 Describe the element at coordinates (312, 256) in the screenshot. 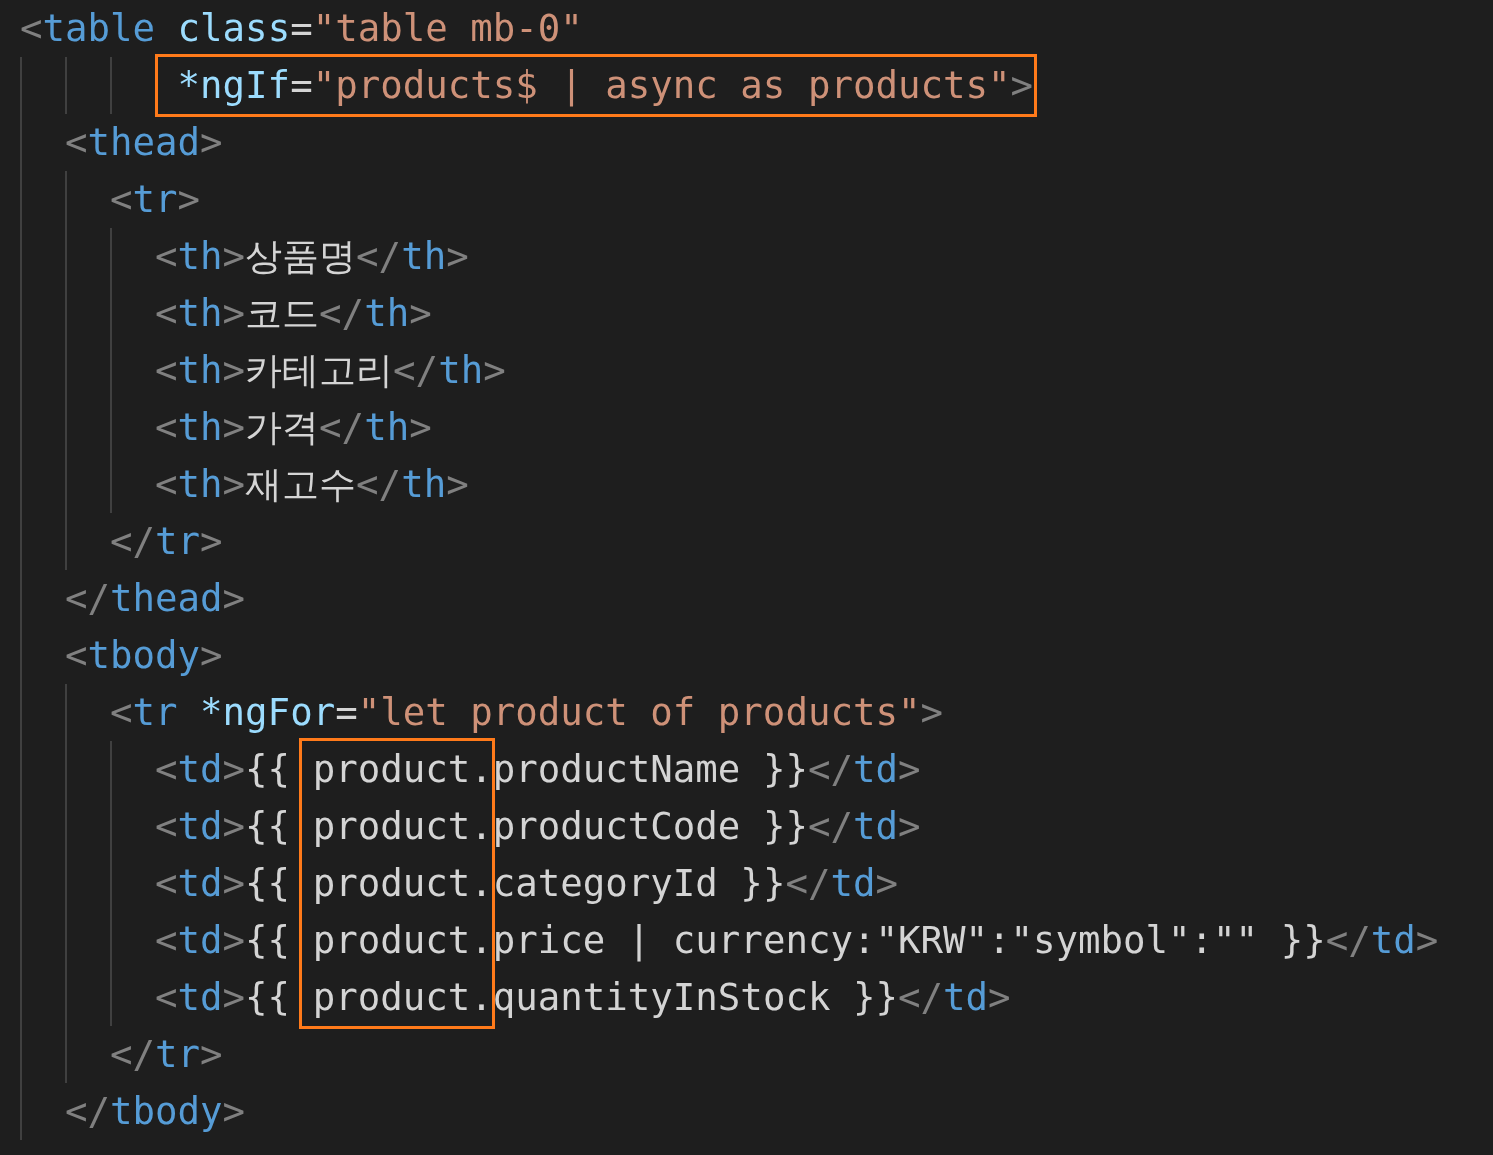

I see `code-line: <th>상품명</th>` at that location.